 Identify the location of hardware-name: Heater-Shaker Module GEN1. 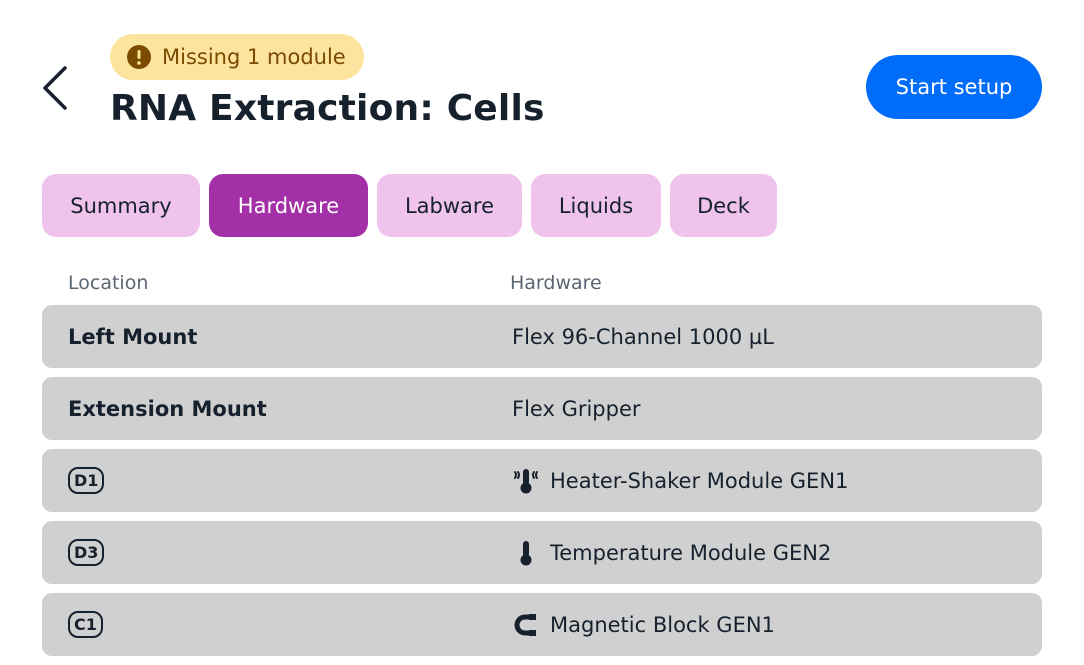
(699, 480).